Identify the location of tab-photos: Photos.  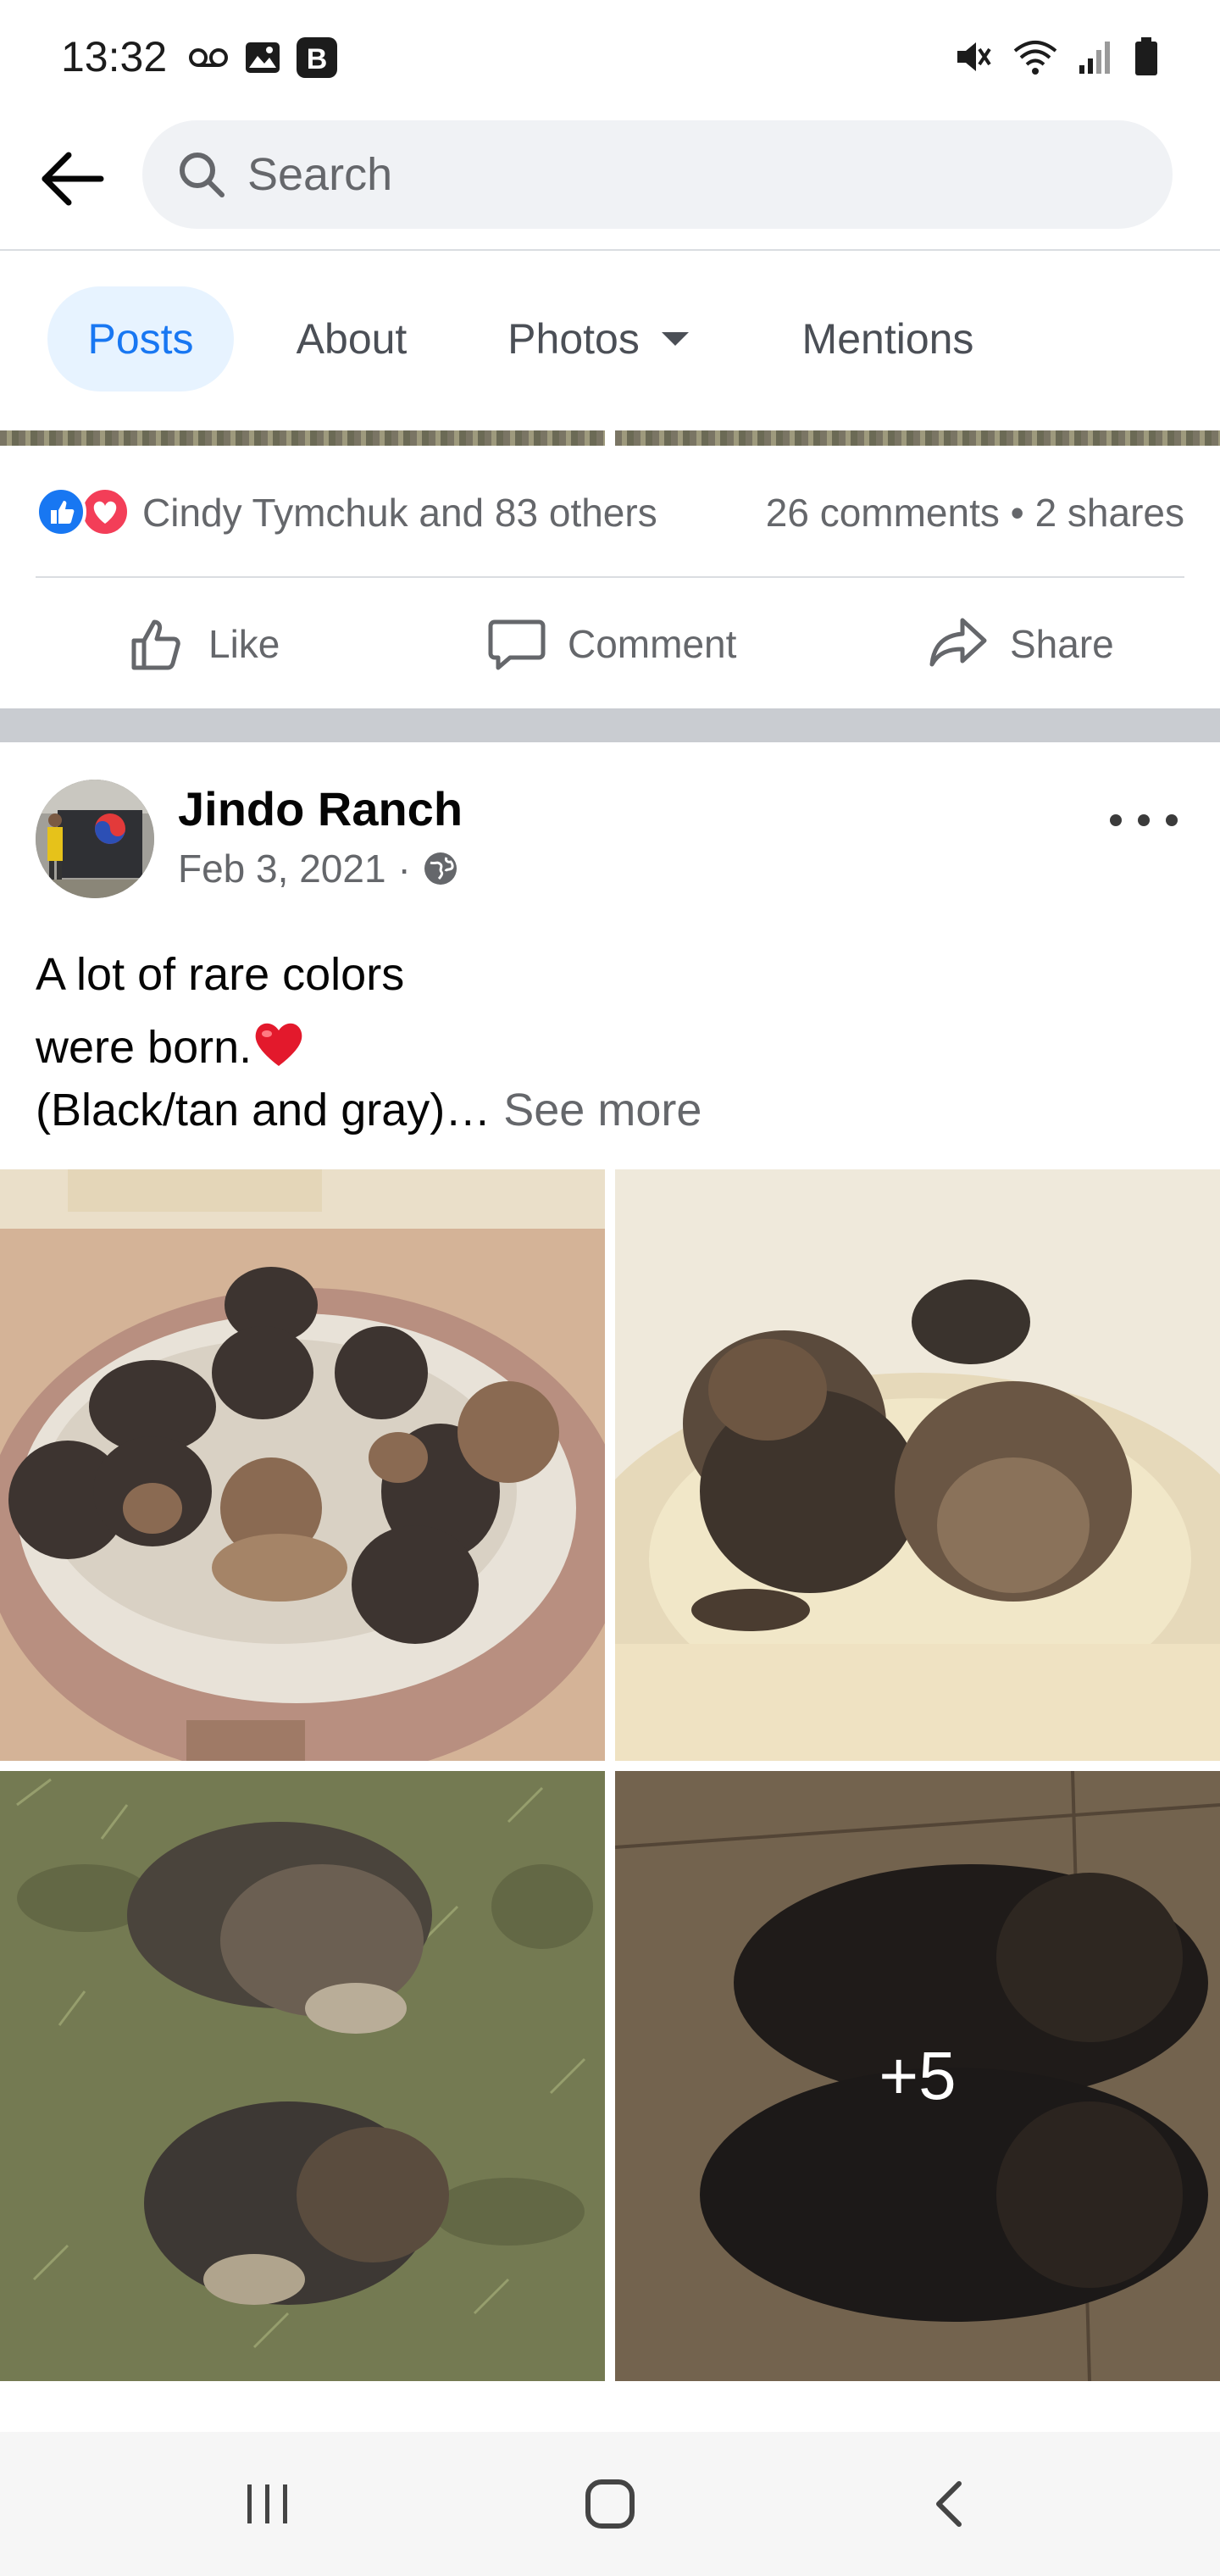
(598, 338).